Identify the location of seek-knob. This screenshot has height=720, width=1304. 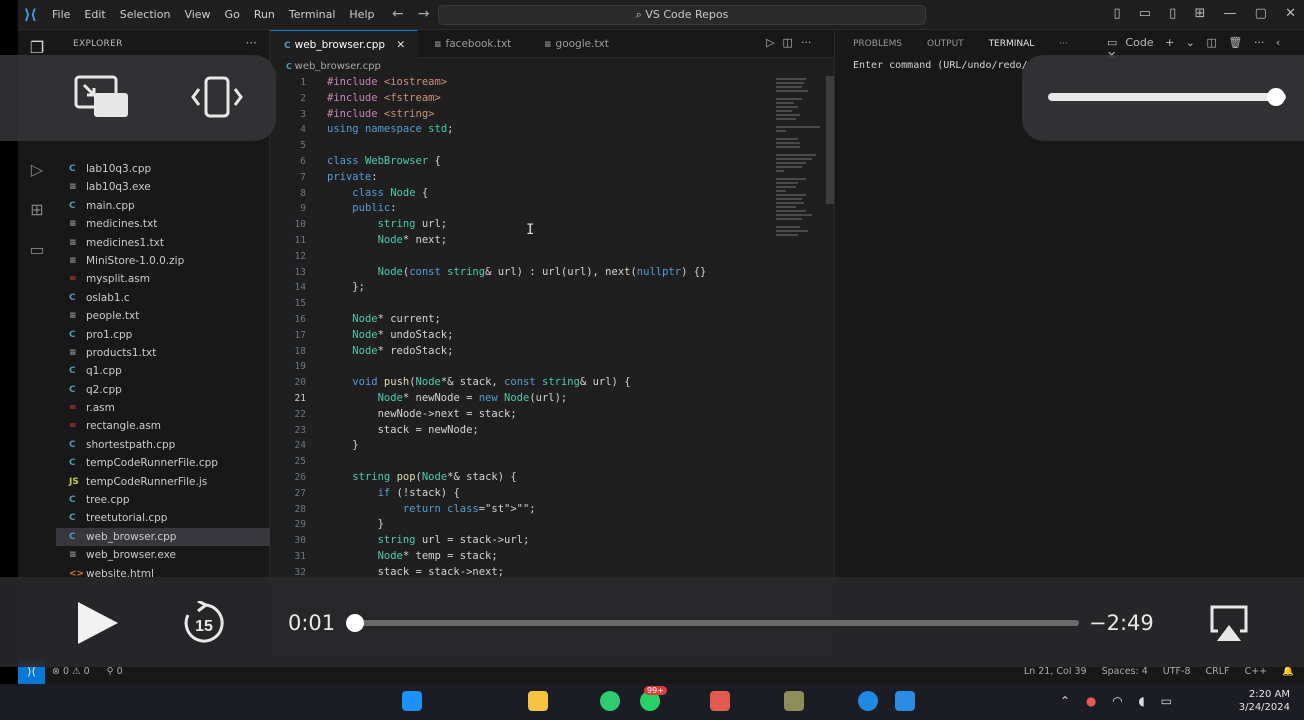
(355, 623).